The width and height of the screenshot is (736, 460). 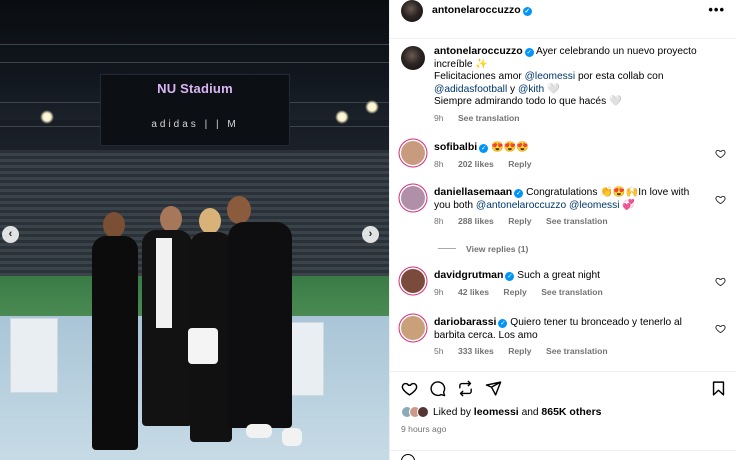 I want to click on mention-link: @adidasfootball, so click(x=470, y=89).